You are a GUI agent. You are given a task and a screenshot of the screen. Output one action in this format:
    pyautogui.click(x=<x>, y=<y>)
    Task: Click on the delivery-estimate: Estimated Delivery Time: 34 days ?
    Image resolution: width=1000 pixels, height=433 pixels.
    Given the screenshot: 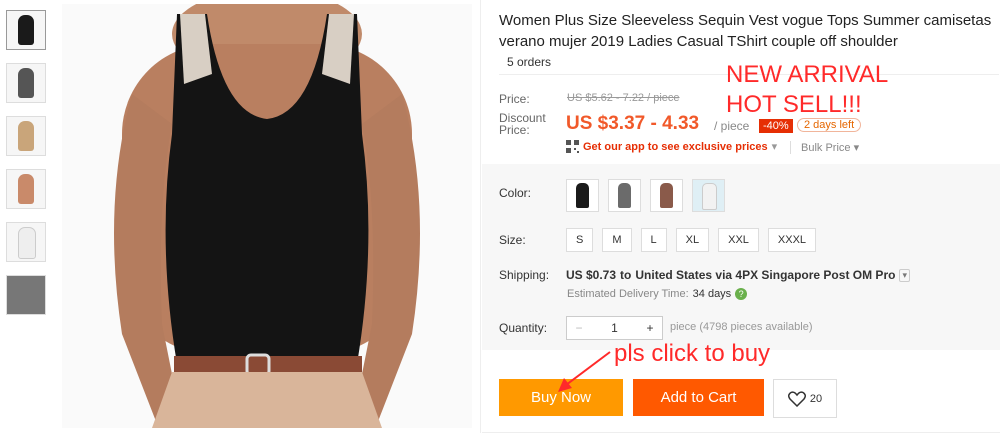 What is the action you would take?
    pyautogui.click(x=657, y=294)
    